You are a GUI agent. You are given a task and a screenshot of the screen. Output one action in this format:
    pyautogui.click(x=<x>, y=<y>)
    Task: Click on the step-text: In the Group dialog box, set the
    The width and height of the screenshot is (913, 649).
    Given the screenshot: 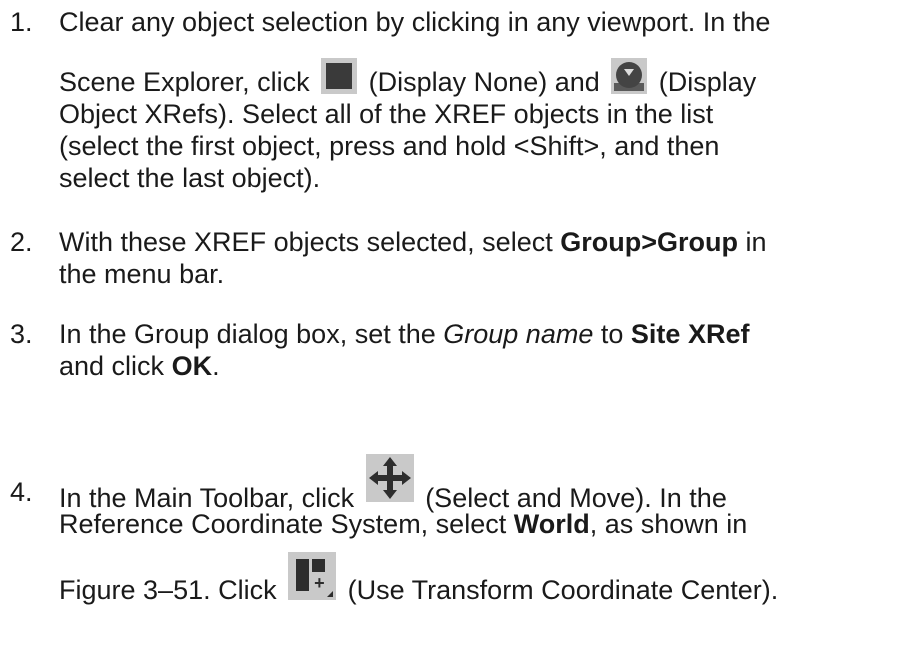 What is the action you would take?
    pyautogui.click(x=247, y=334)
    